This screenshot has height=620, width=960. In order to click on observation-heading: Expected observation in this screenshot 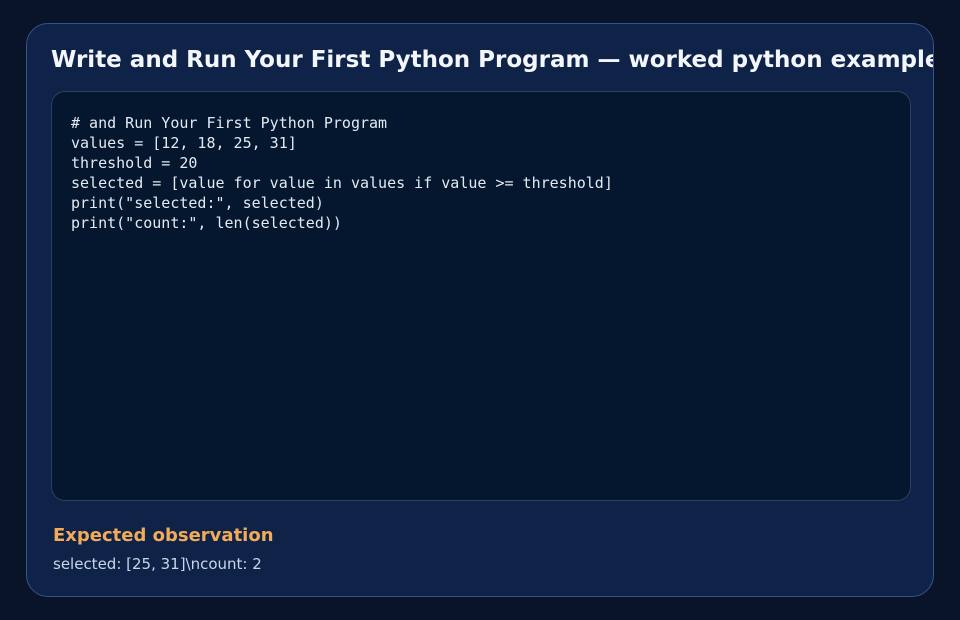, I will do `click(163, 535)`.